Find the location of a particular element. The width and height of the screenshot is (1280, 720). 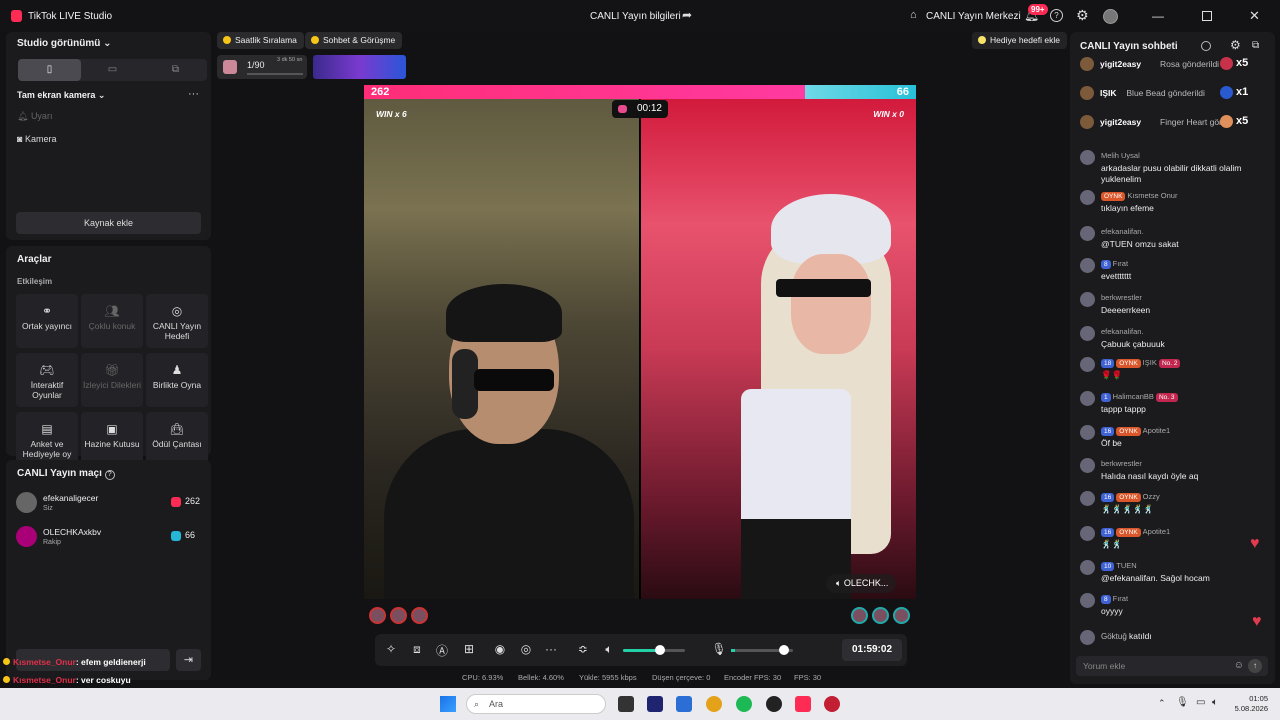

overlay-comment: Kısmetse_Onur: ver coskuyu is located at coordinates (67, 680).